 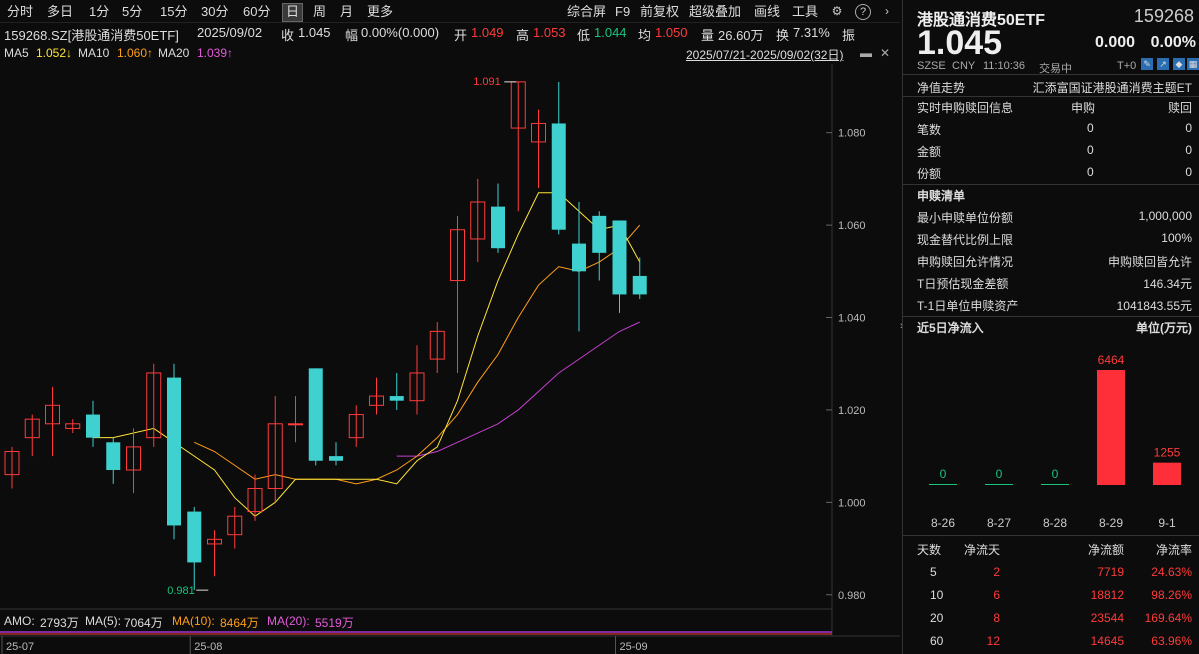 I want to click on help-icon: ?, so click(x=863, y=12).